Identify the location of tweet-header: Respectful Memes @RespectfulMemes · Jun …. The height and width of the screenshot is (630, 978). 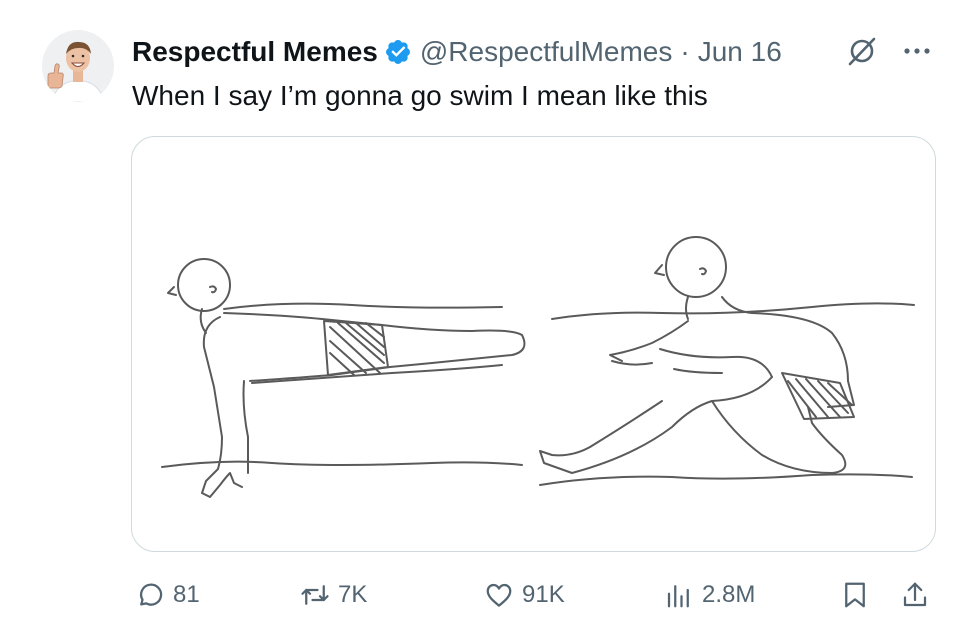
(457, 52).